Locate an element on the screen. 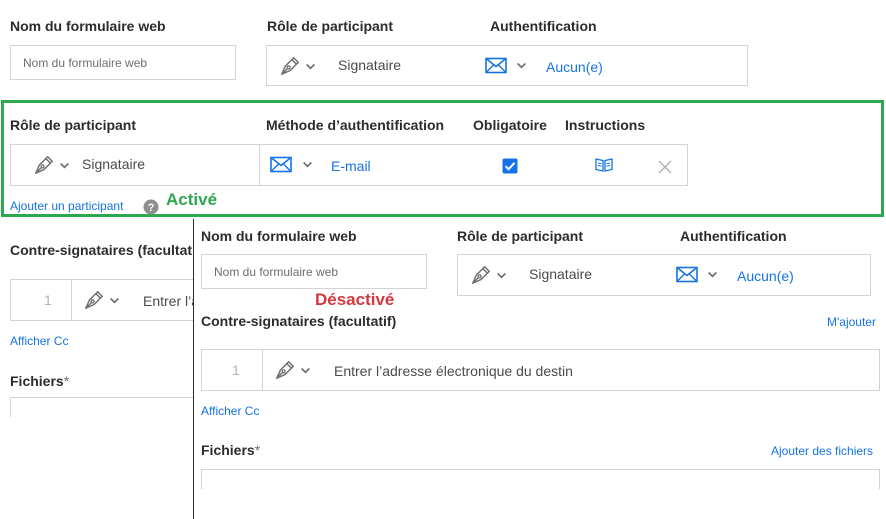 The image size is (886, 519). add-files-link: Ajouter des fichiers is located at coordinates (822, 451).